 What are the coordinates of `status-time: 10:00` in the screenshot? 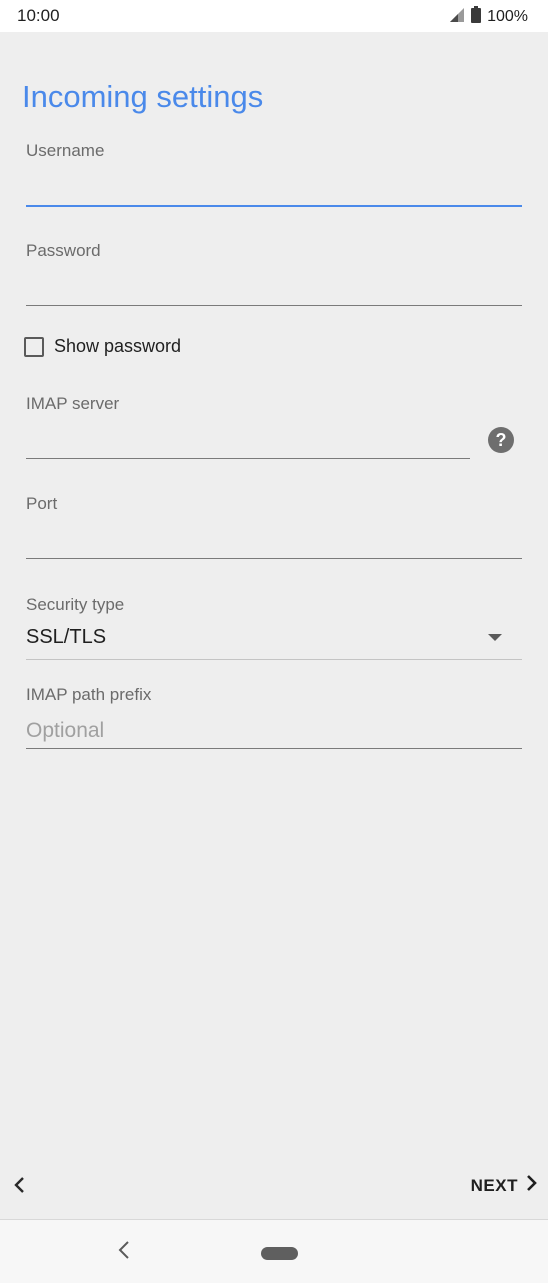 It's located at (38, 15).